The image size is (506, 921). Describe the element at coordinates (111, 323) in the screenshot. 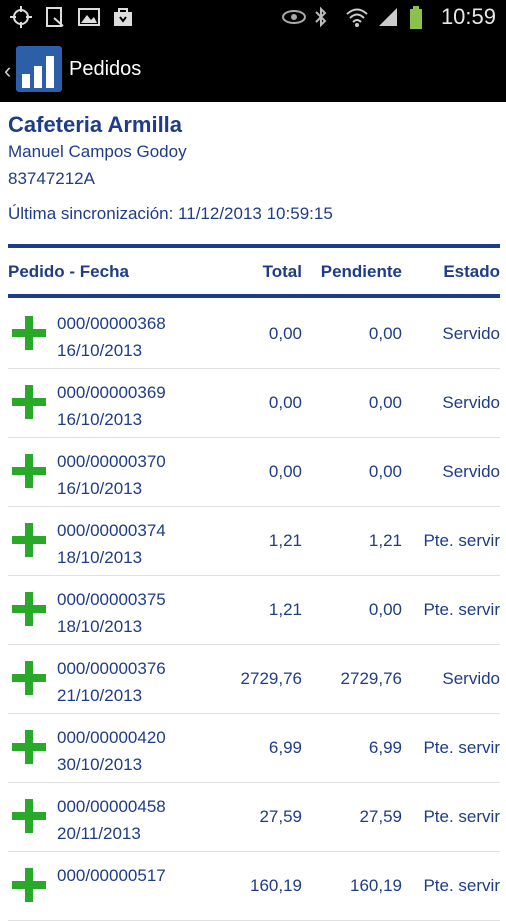

I see `order-number: 000/00000368` at that location.